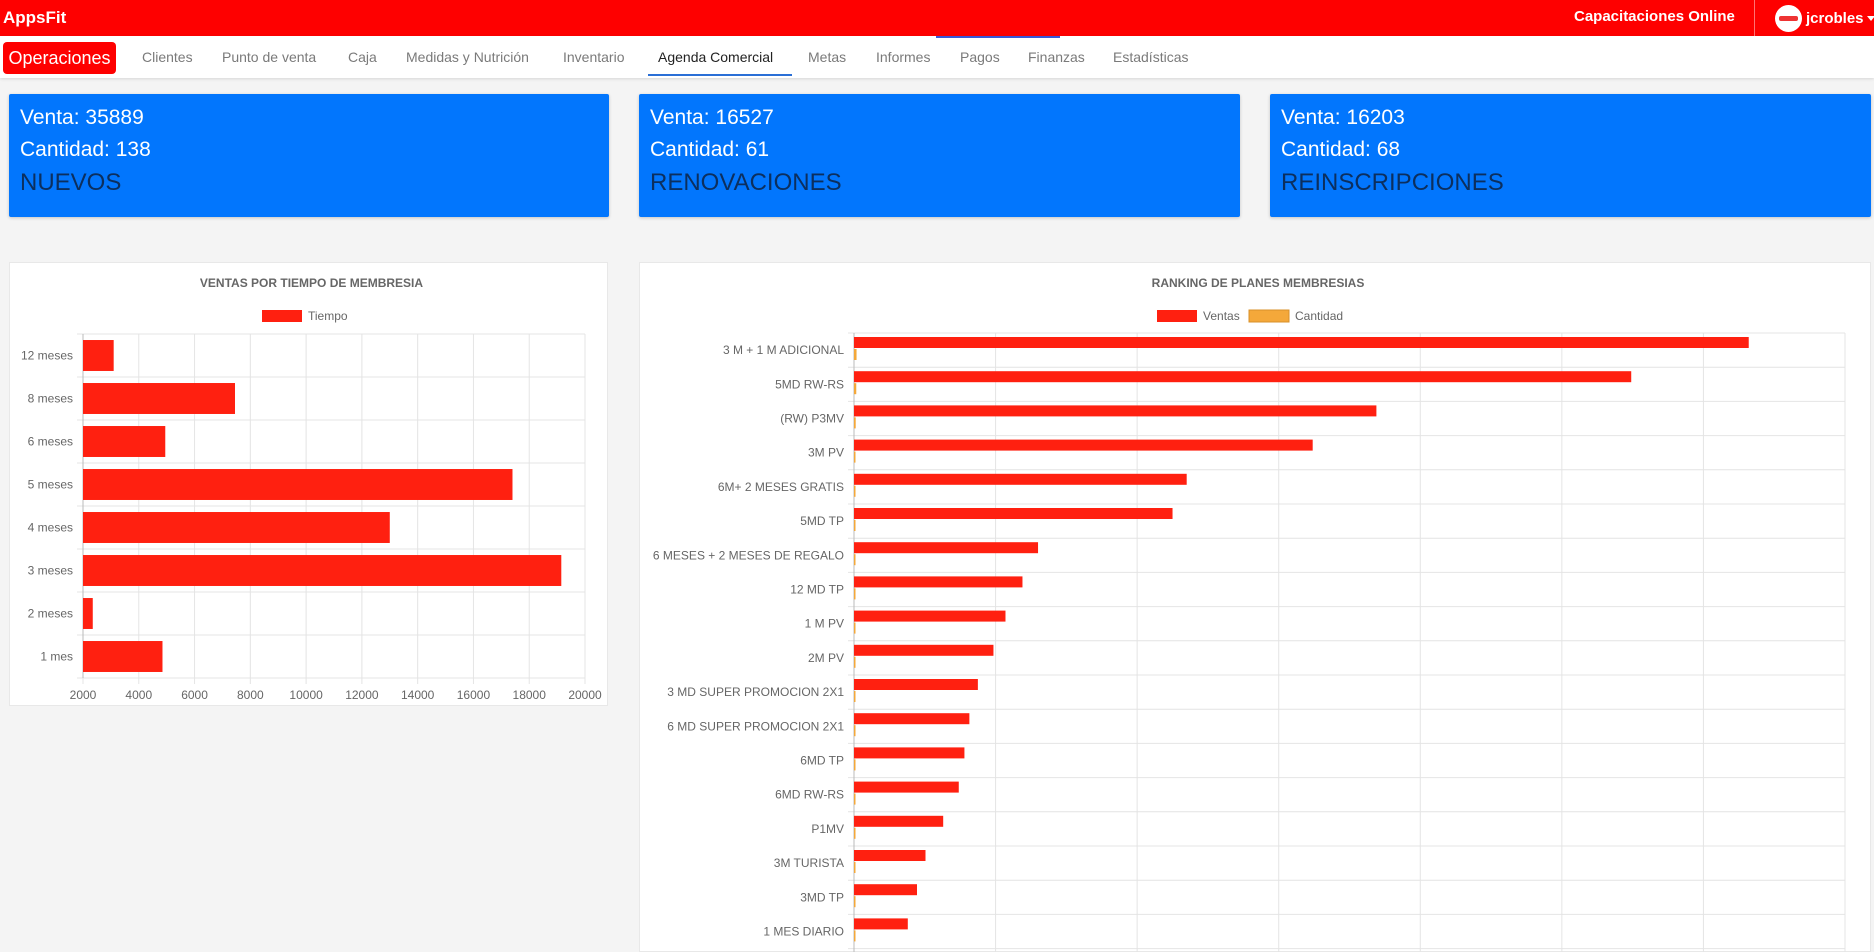 The width and height of the screenshot is (1874, 952). Describe the element at coordinates (1343, 117) in the screenshot. I see `card-venta: Venta: 16203` at that location.